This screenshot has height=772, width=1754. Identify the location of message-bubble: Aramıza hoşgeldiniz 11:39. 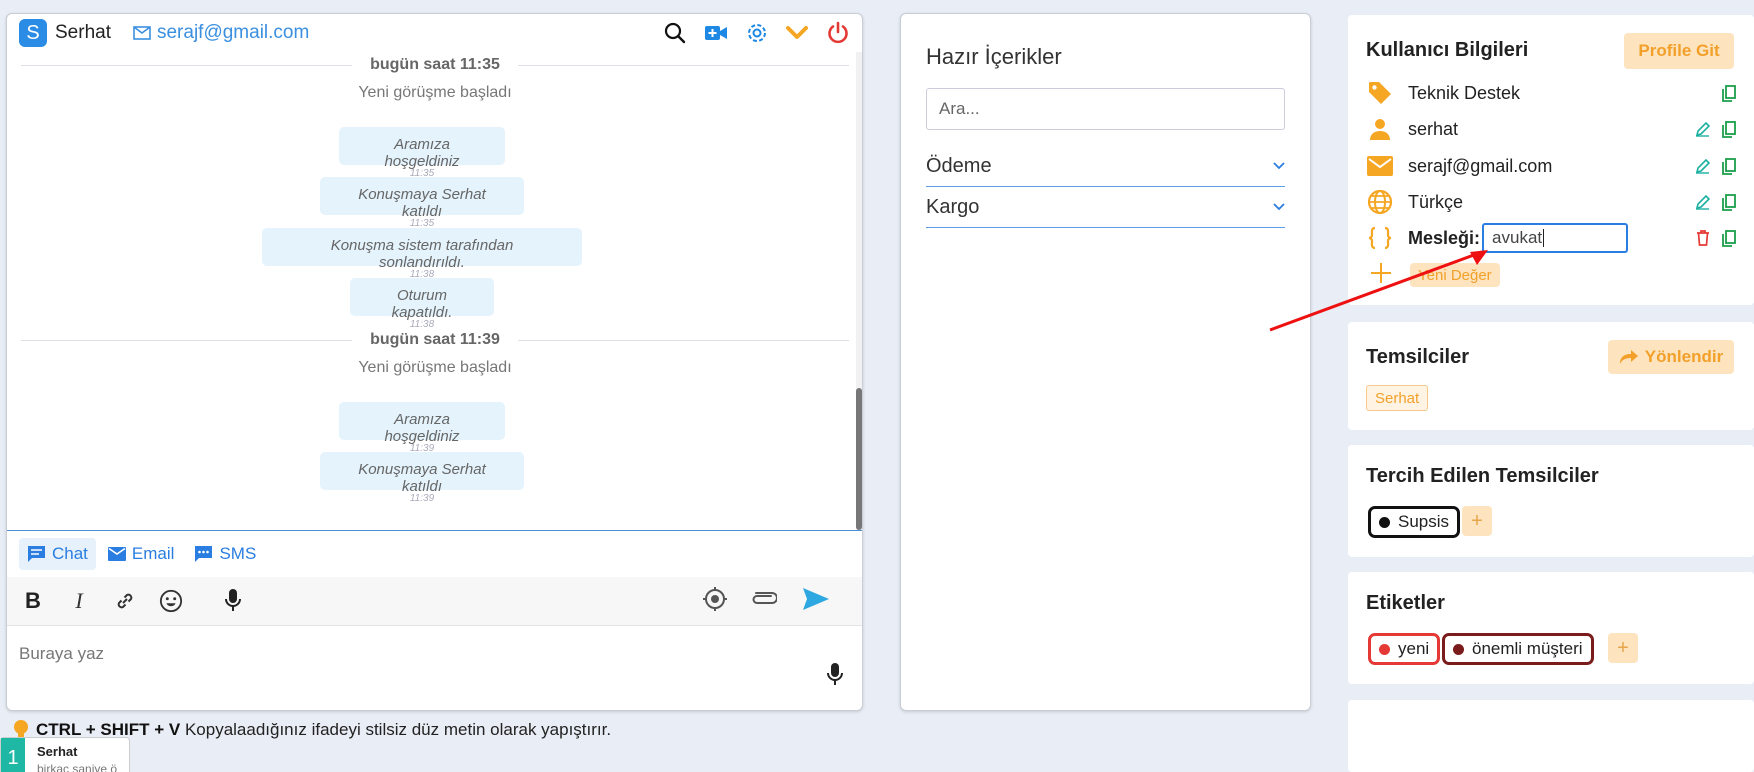
(422, 428).